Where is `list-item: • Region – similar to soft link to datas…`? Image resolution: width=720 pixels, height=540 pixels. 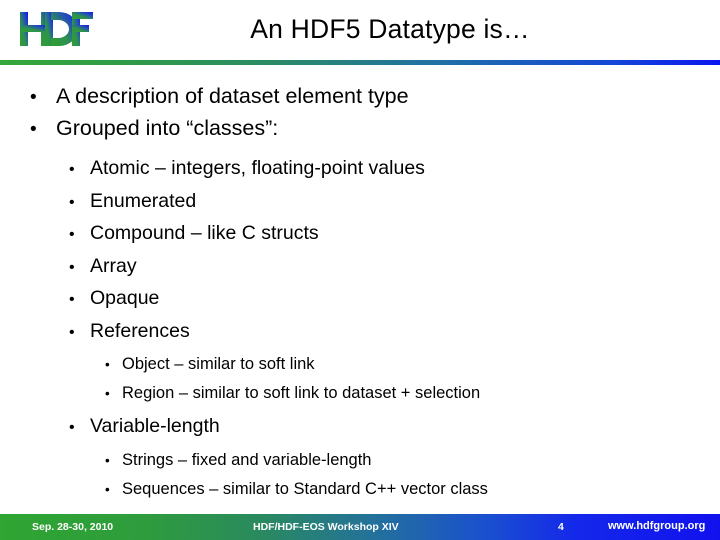
list-item: • Region – similar to soft link to datas… is located at coordinates (412, 393).